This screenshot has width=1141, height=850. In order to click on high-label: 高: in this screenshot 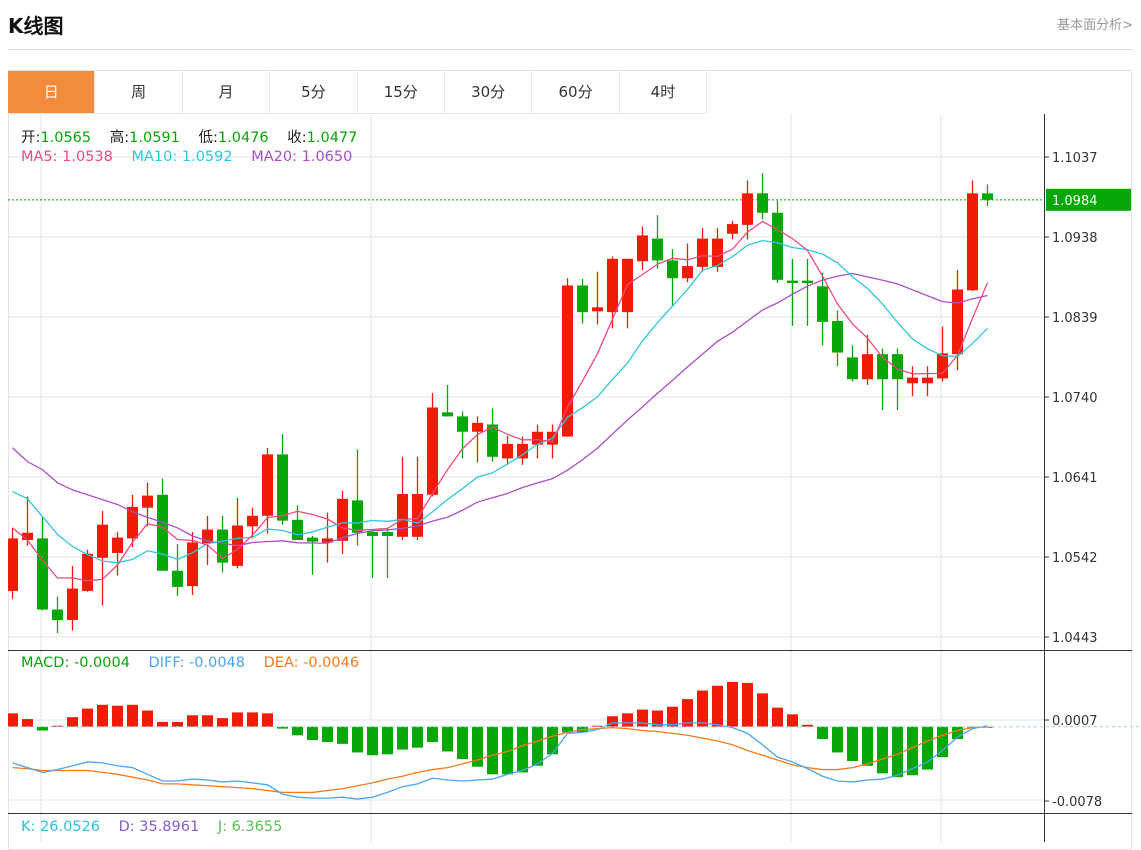, I will do `click(119, 138)`.